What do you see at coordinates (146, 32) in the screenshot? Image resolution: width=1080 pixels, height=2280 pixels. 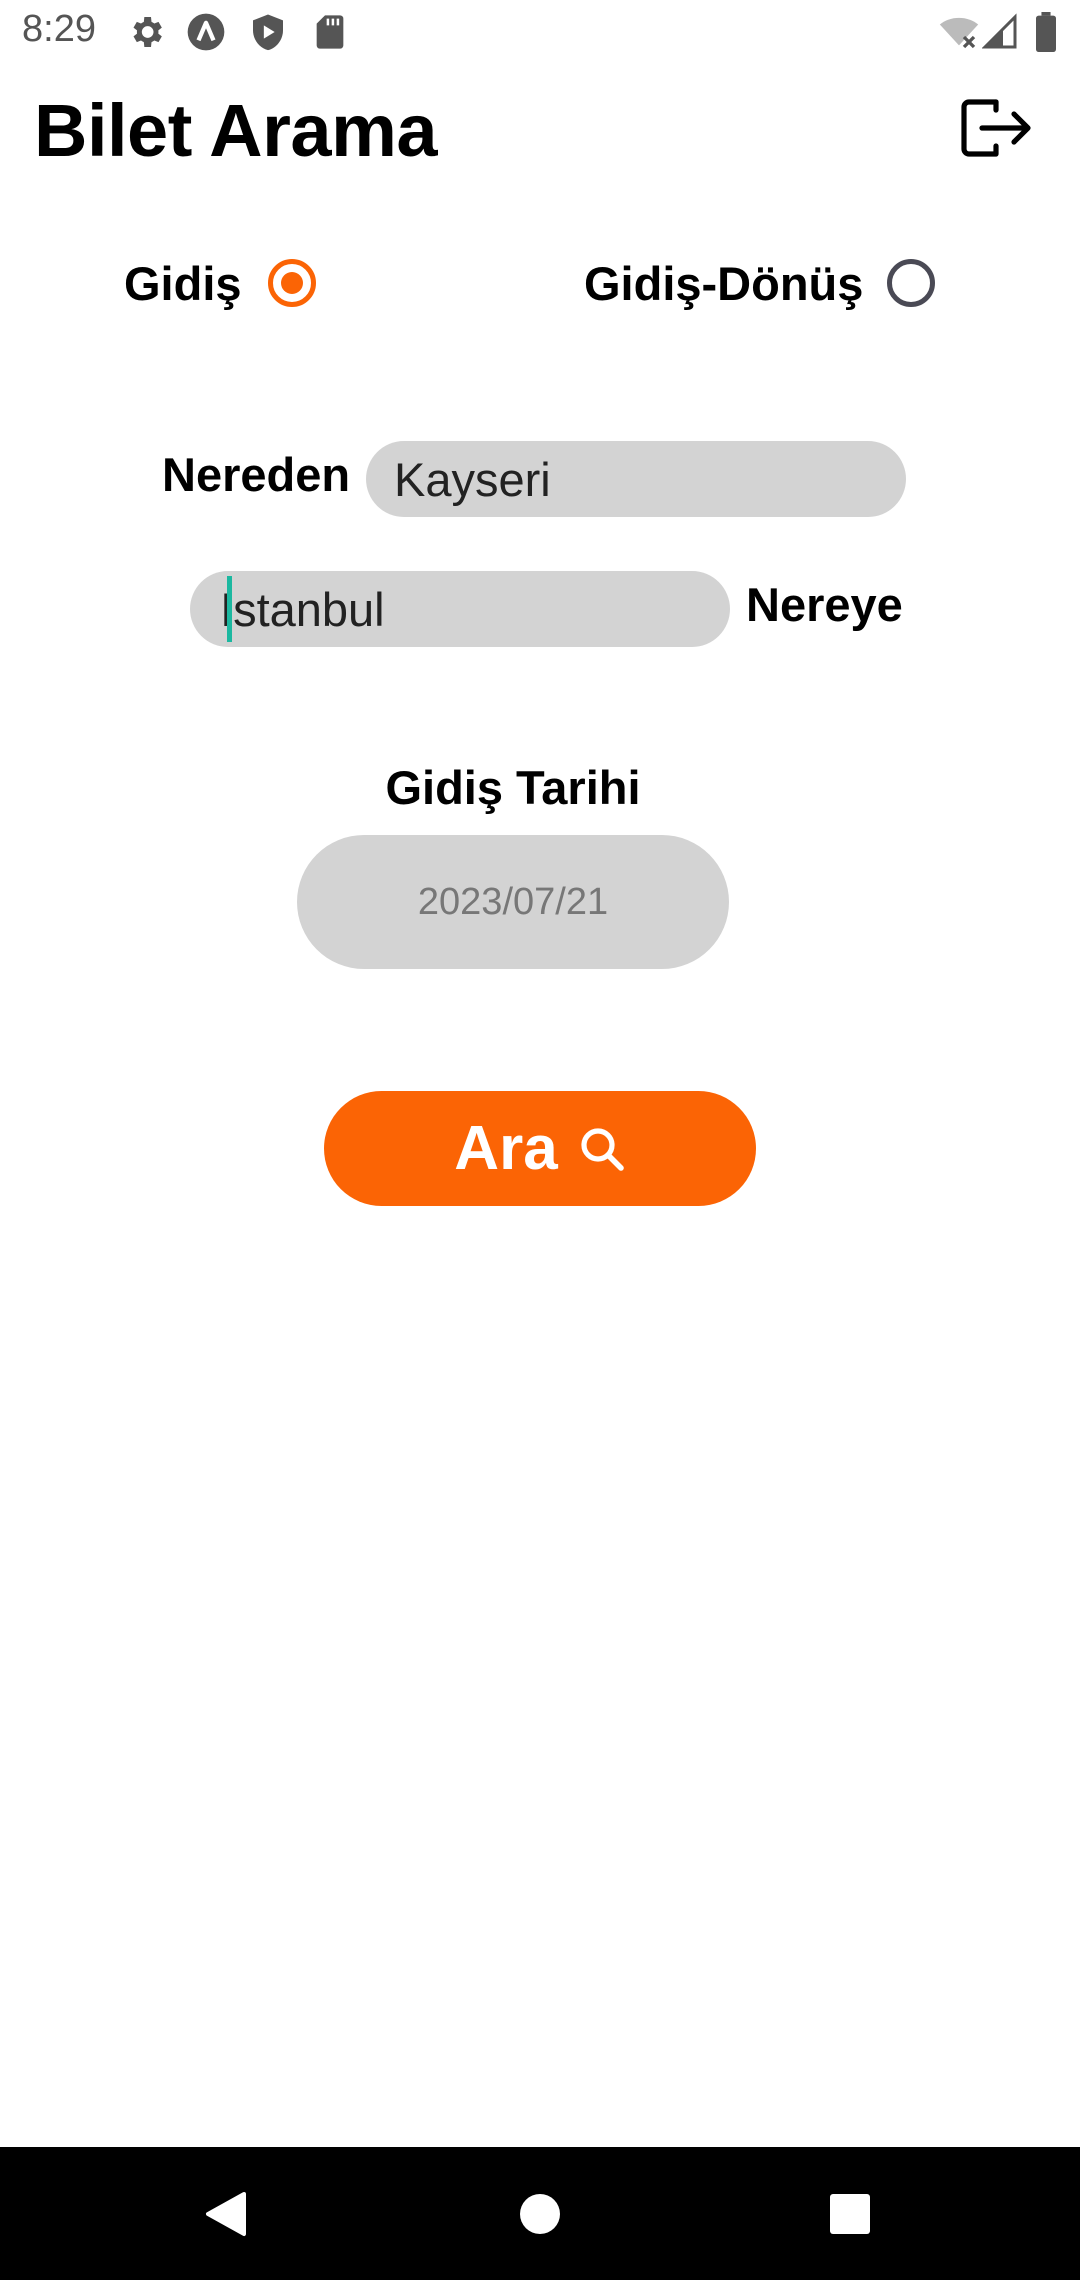 I see `settings-gear-icon` at bounding box center [146, 32].